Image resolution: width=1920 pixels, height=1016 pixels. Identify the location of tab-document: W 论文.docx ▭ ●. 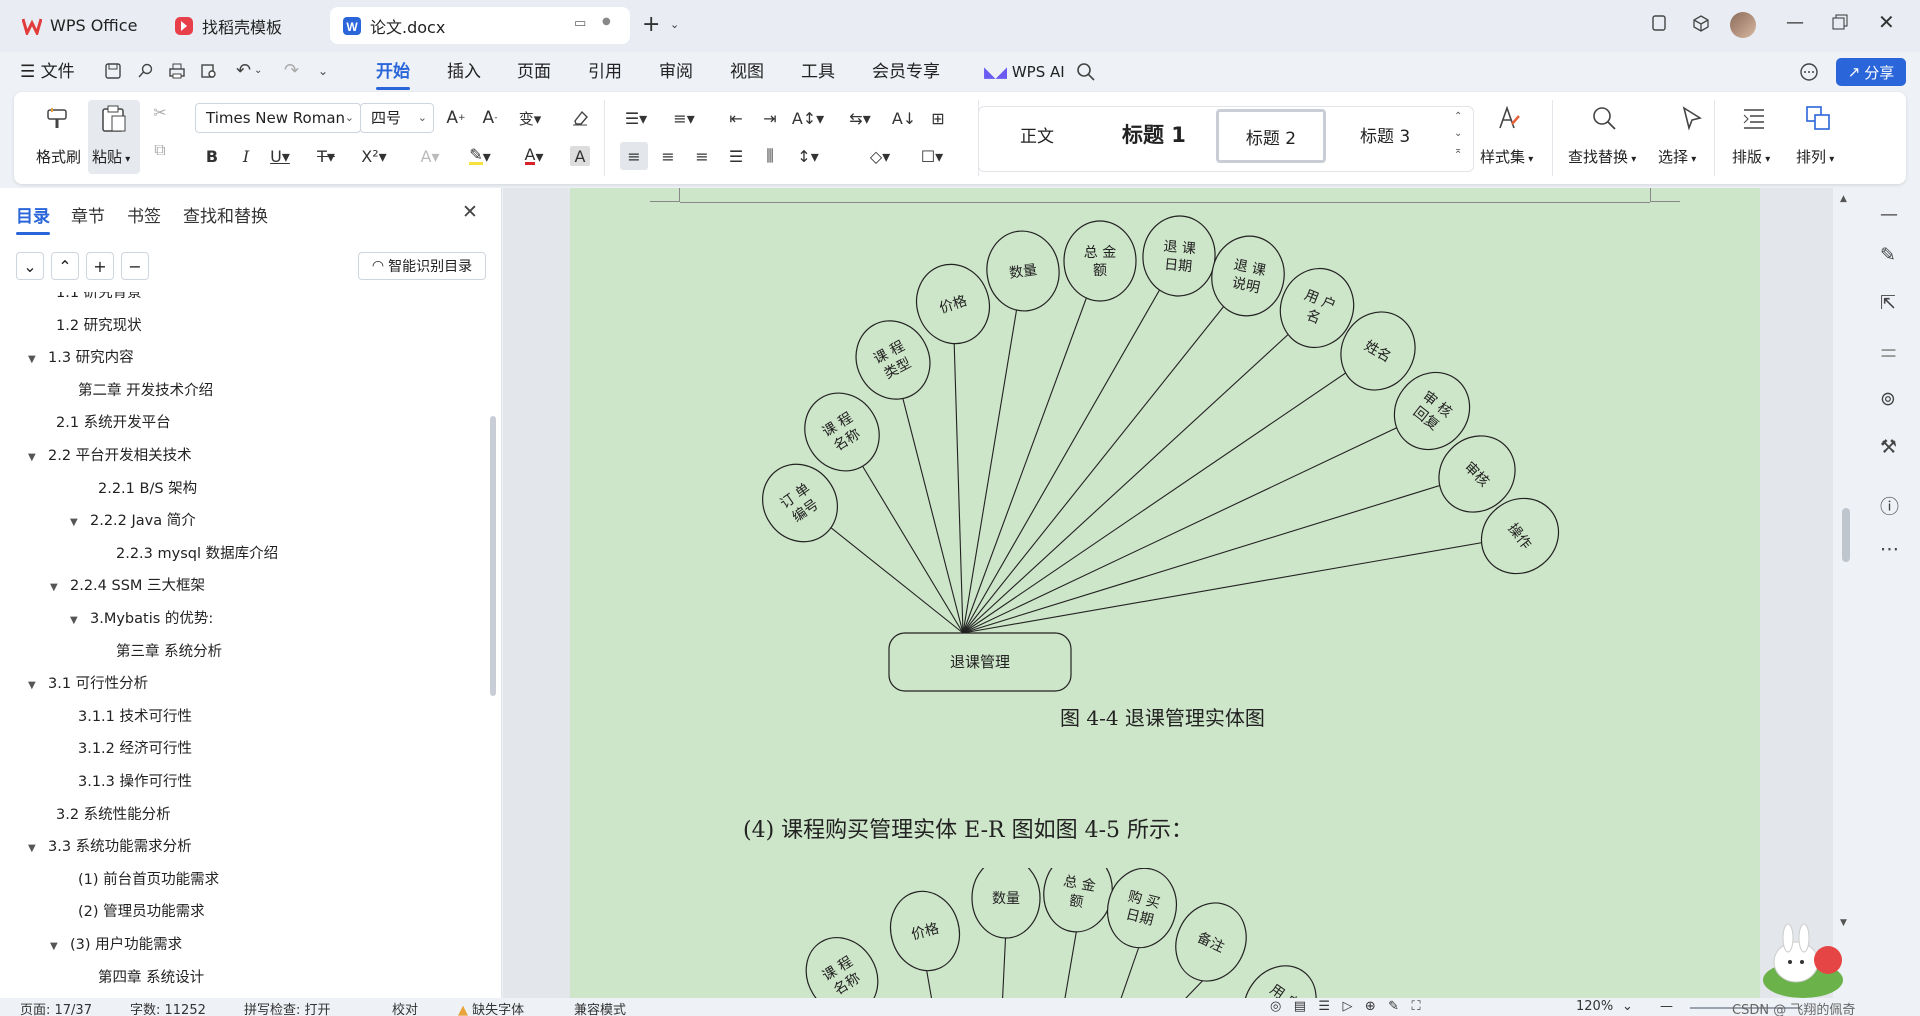
(480, 25).